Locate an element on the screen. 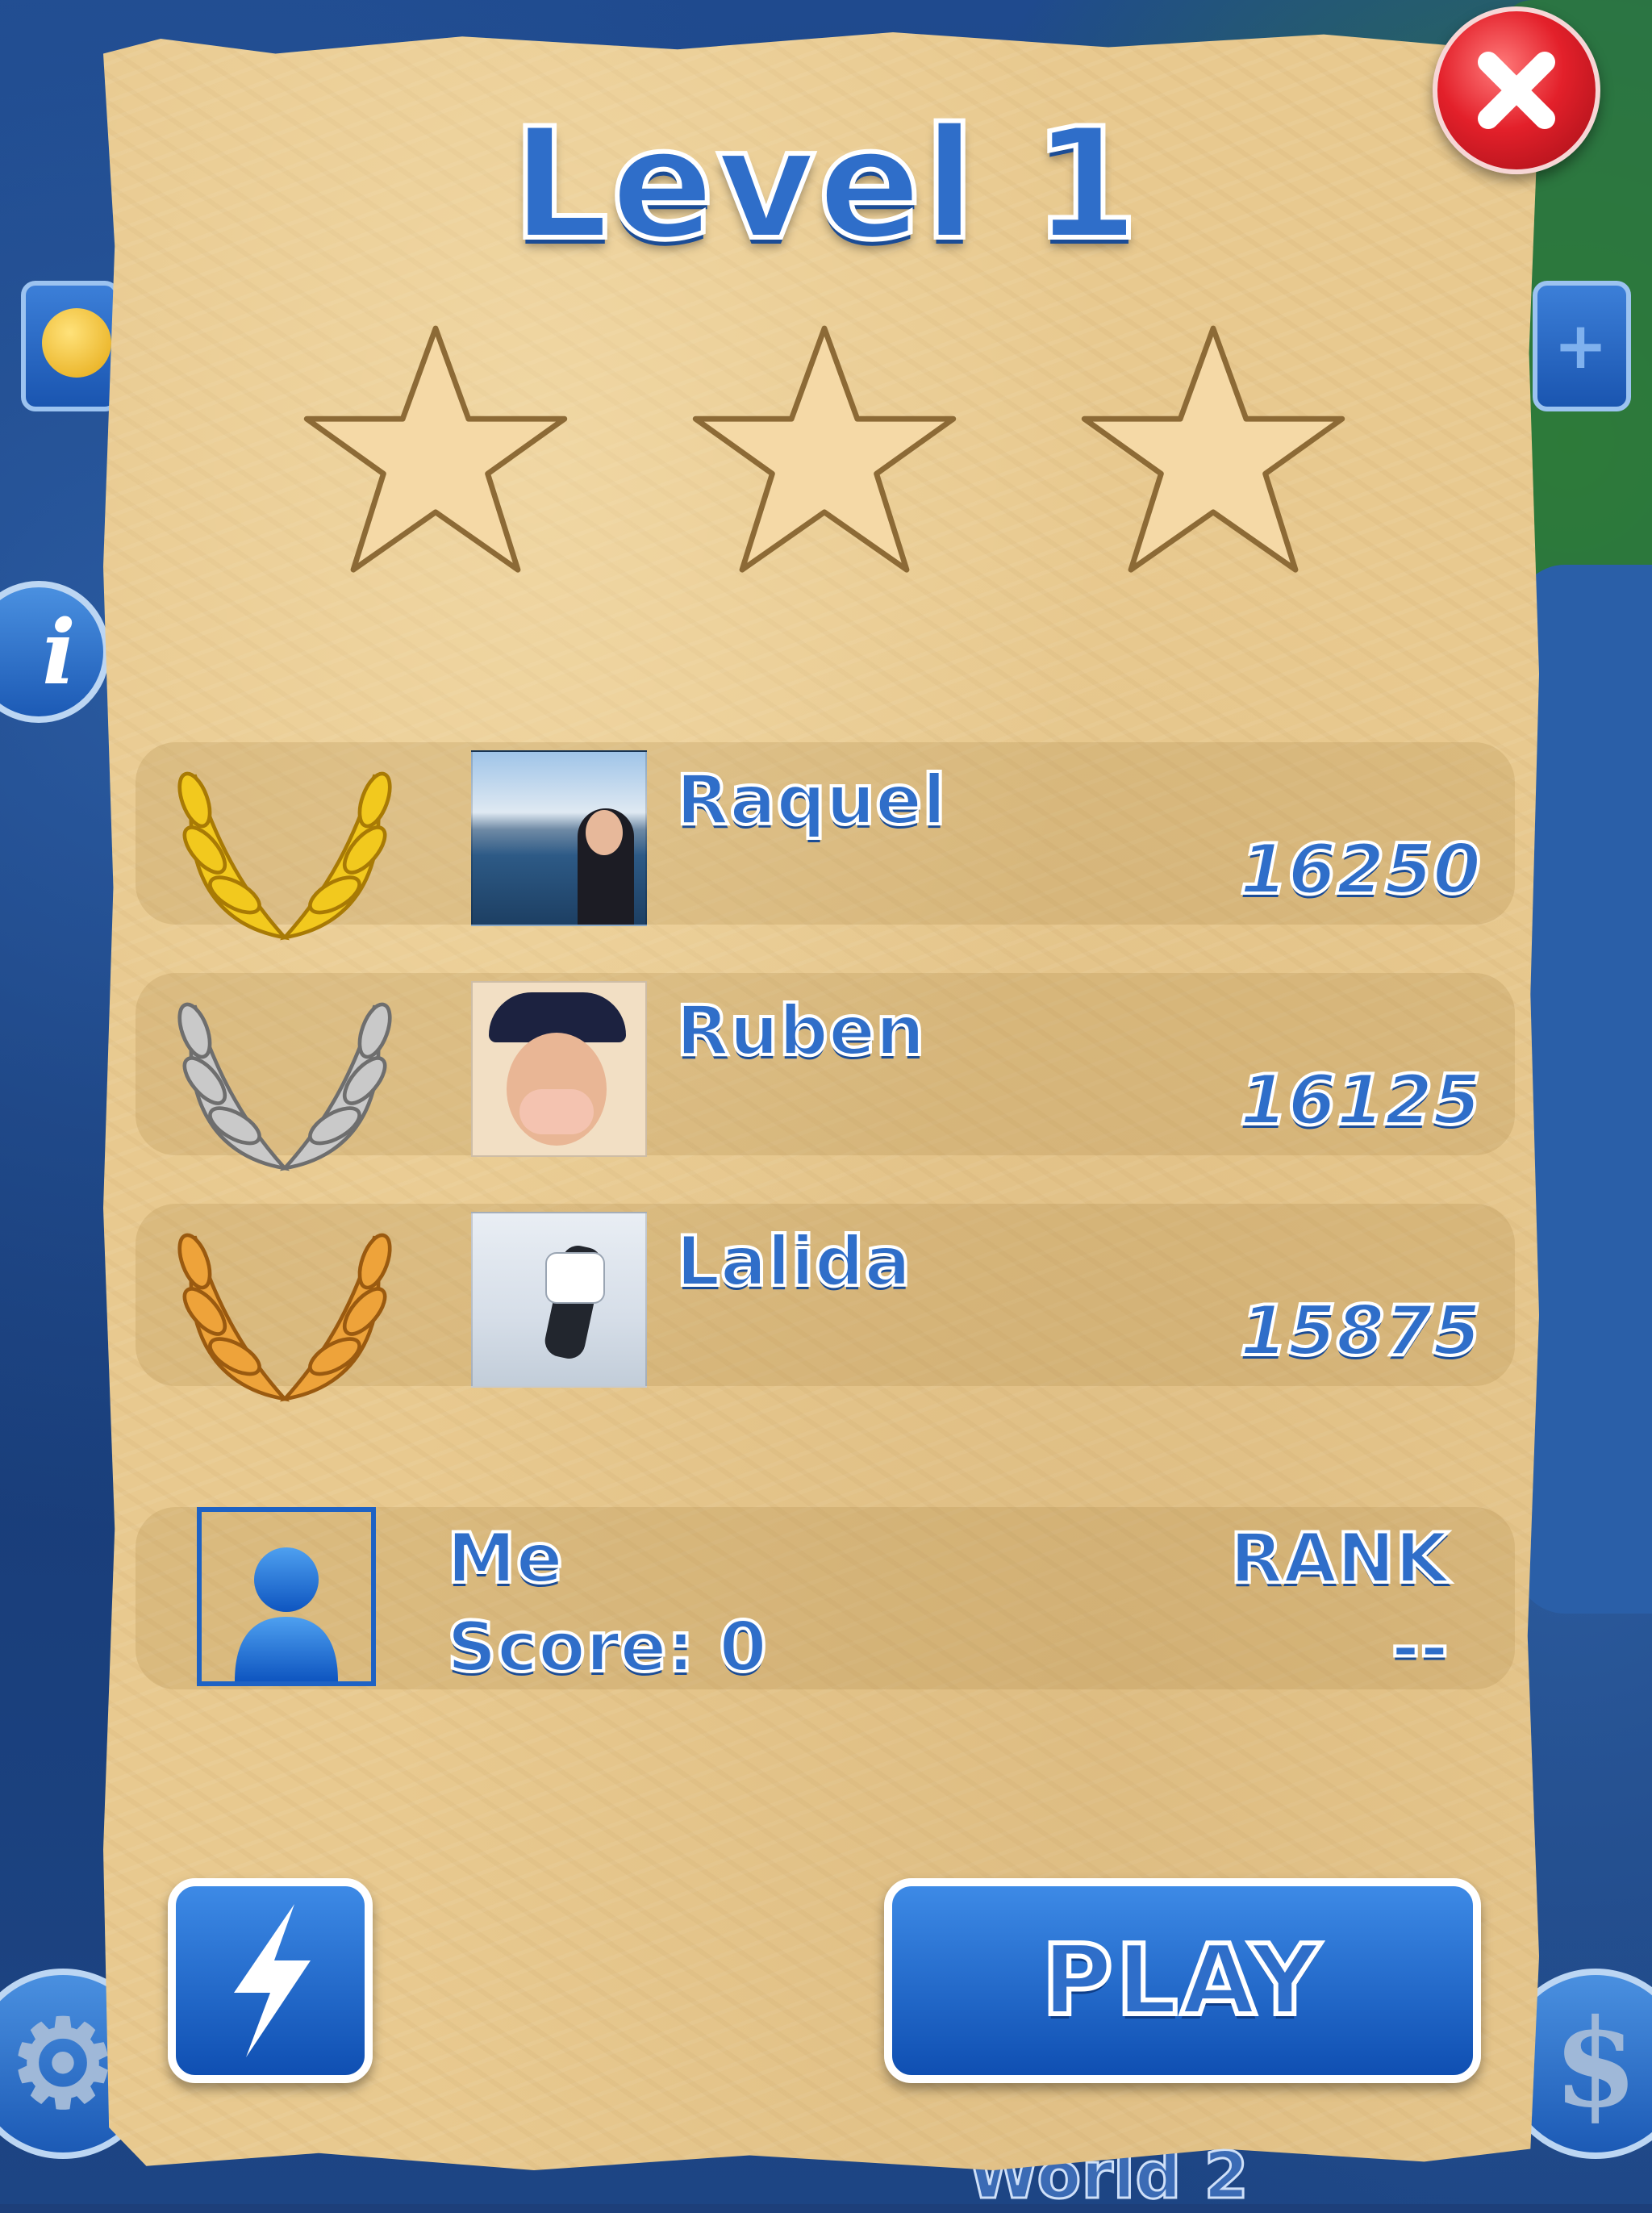  my-score-row: Me Score: 0 RANK -- is located at coordinates (825, 1598).